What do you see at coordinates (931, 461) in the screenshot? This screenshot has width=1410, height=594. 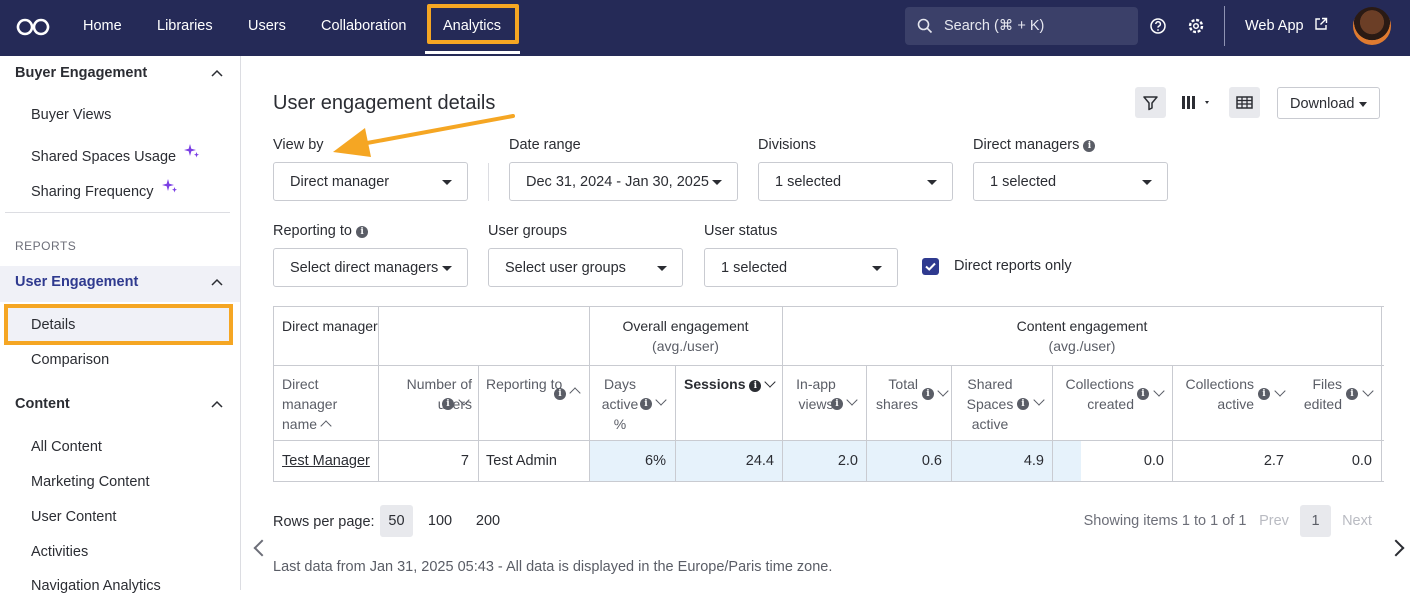 I see `table-cell-total-shares: 0.6` at bounding box center [931, 461].